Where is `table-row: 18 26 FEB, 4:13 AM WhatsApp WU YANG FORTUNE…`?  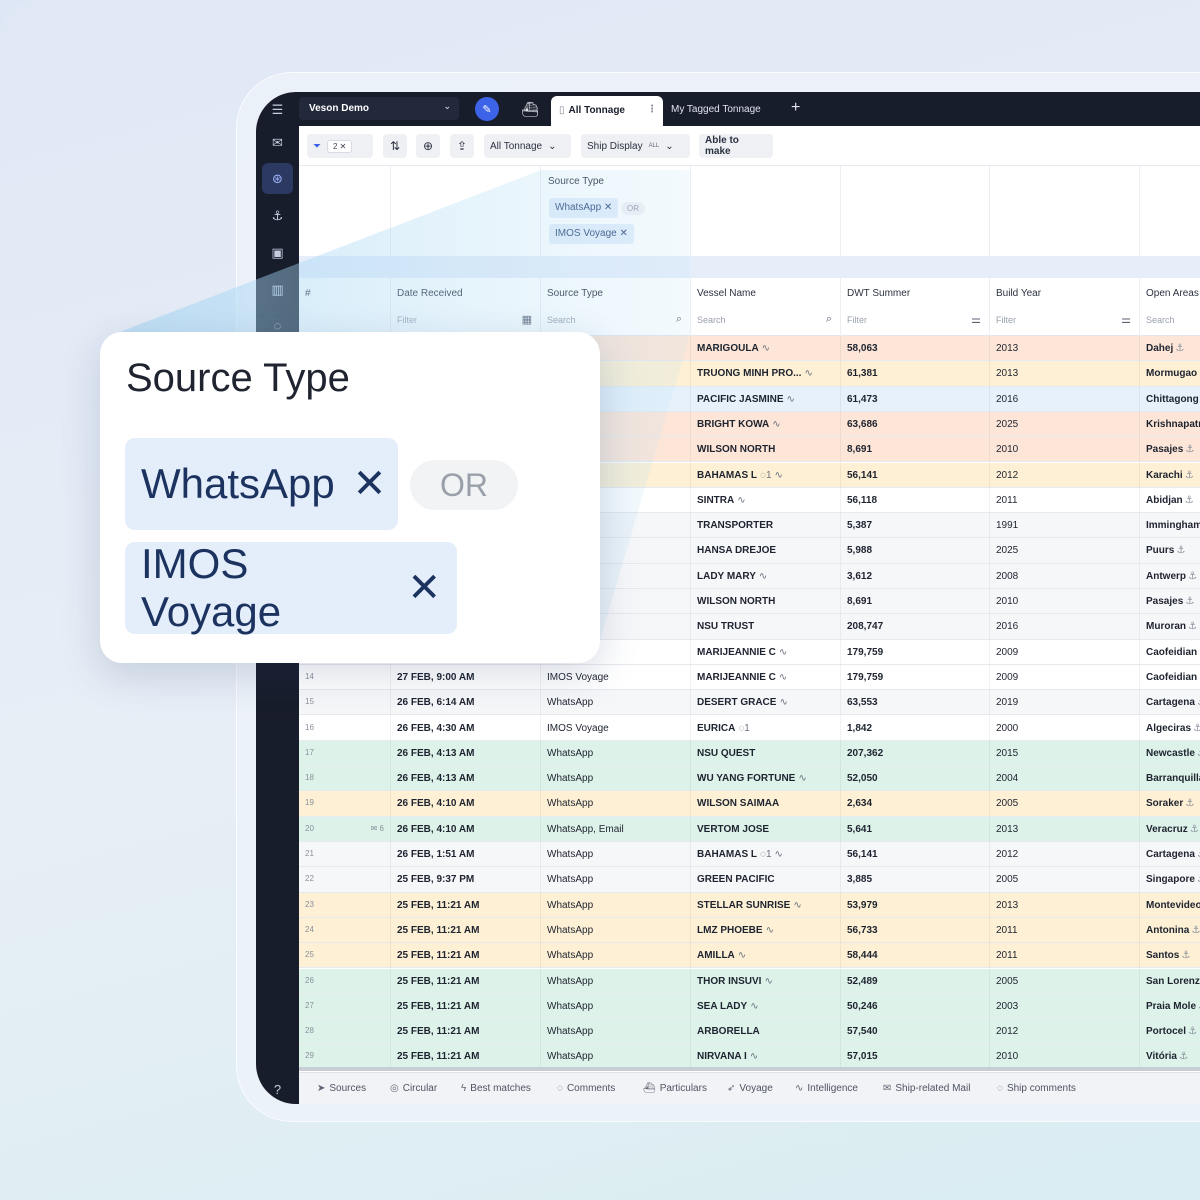
table-row: 18 26 FEB, 4:13 AM WhatsApp WU YANG FORTUNE… is located at coordinates (749, 779).